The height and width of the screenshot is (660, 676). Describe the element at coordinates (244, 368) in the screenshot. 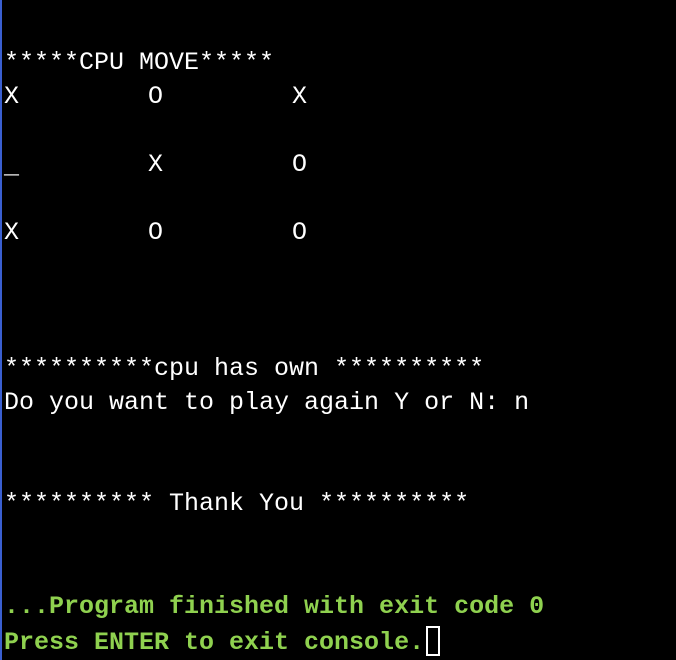

I see `result-message: **********cpu has own **********` at that location.